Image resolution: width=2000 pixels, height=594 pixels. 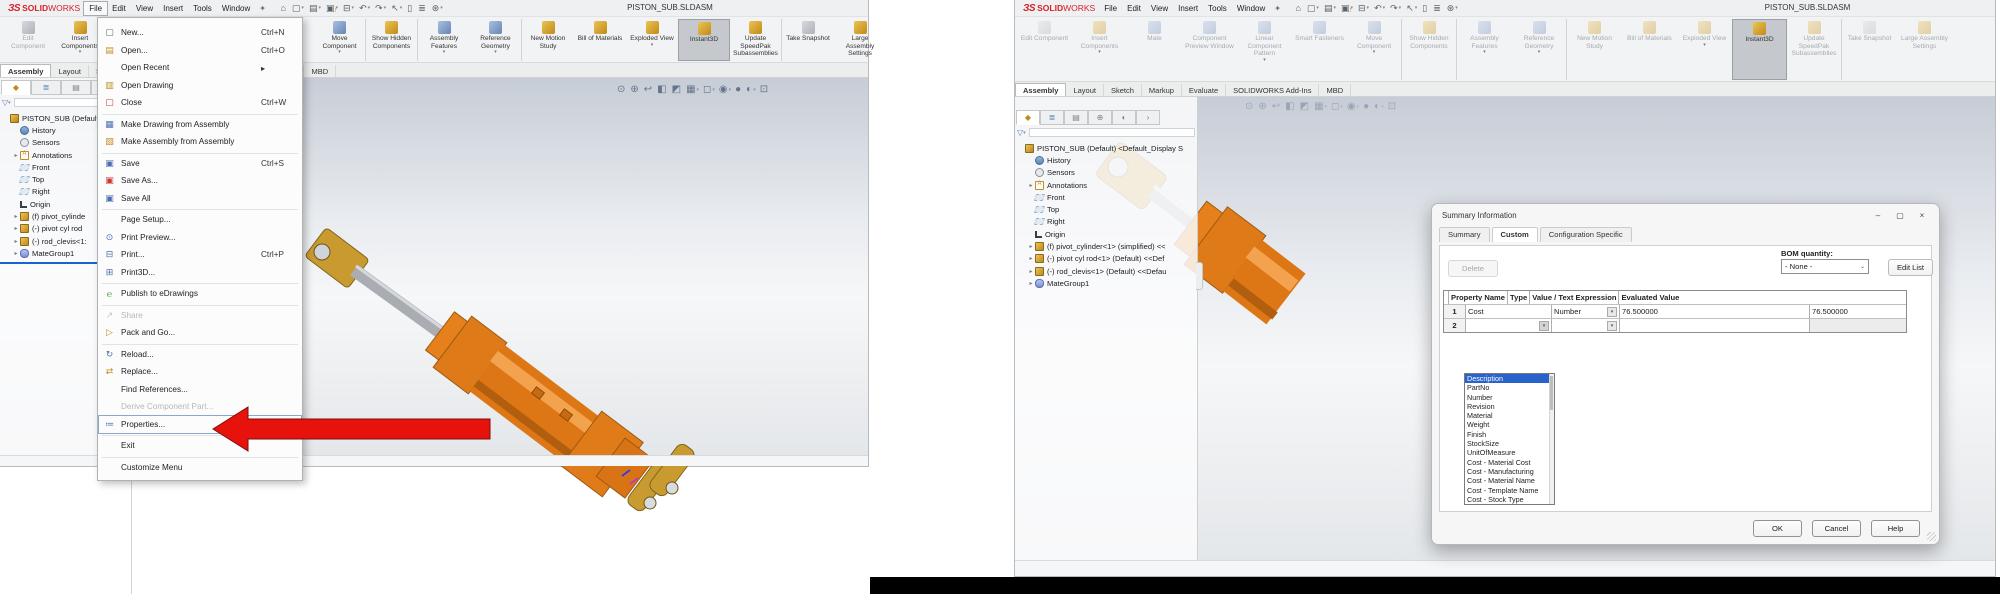 I want to click on zoom-fit-icon: ⊙, so click(x=1249, y=106).